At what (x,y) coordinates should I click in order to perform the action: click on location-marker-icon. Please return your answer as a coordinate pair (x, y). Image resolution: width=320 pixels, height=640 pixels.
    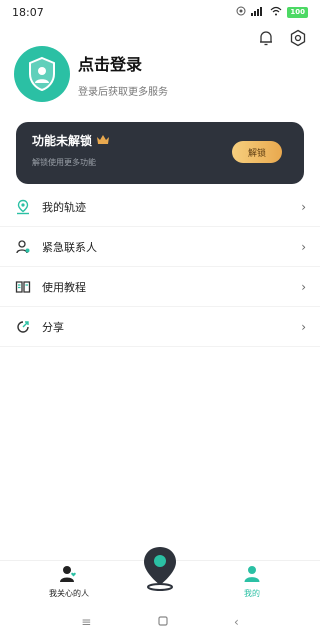
    Looking at the image, I should click on (160, 569).